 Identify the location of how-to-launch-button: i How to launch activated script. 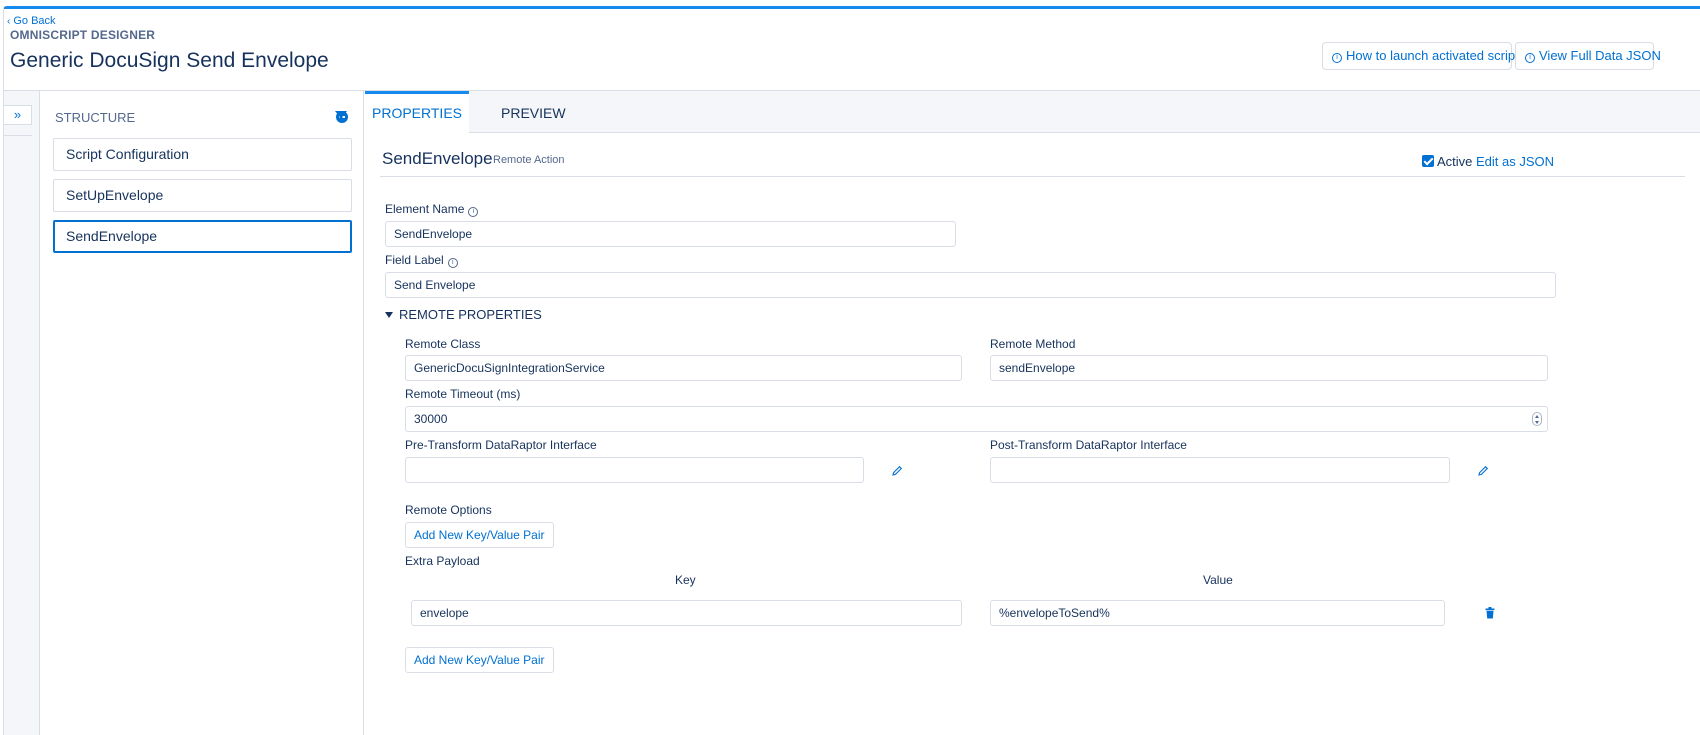
(1420, 56).